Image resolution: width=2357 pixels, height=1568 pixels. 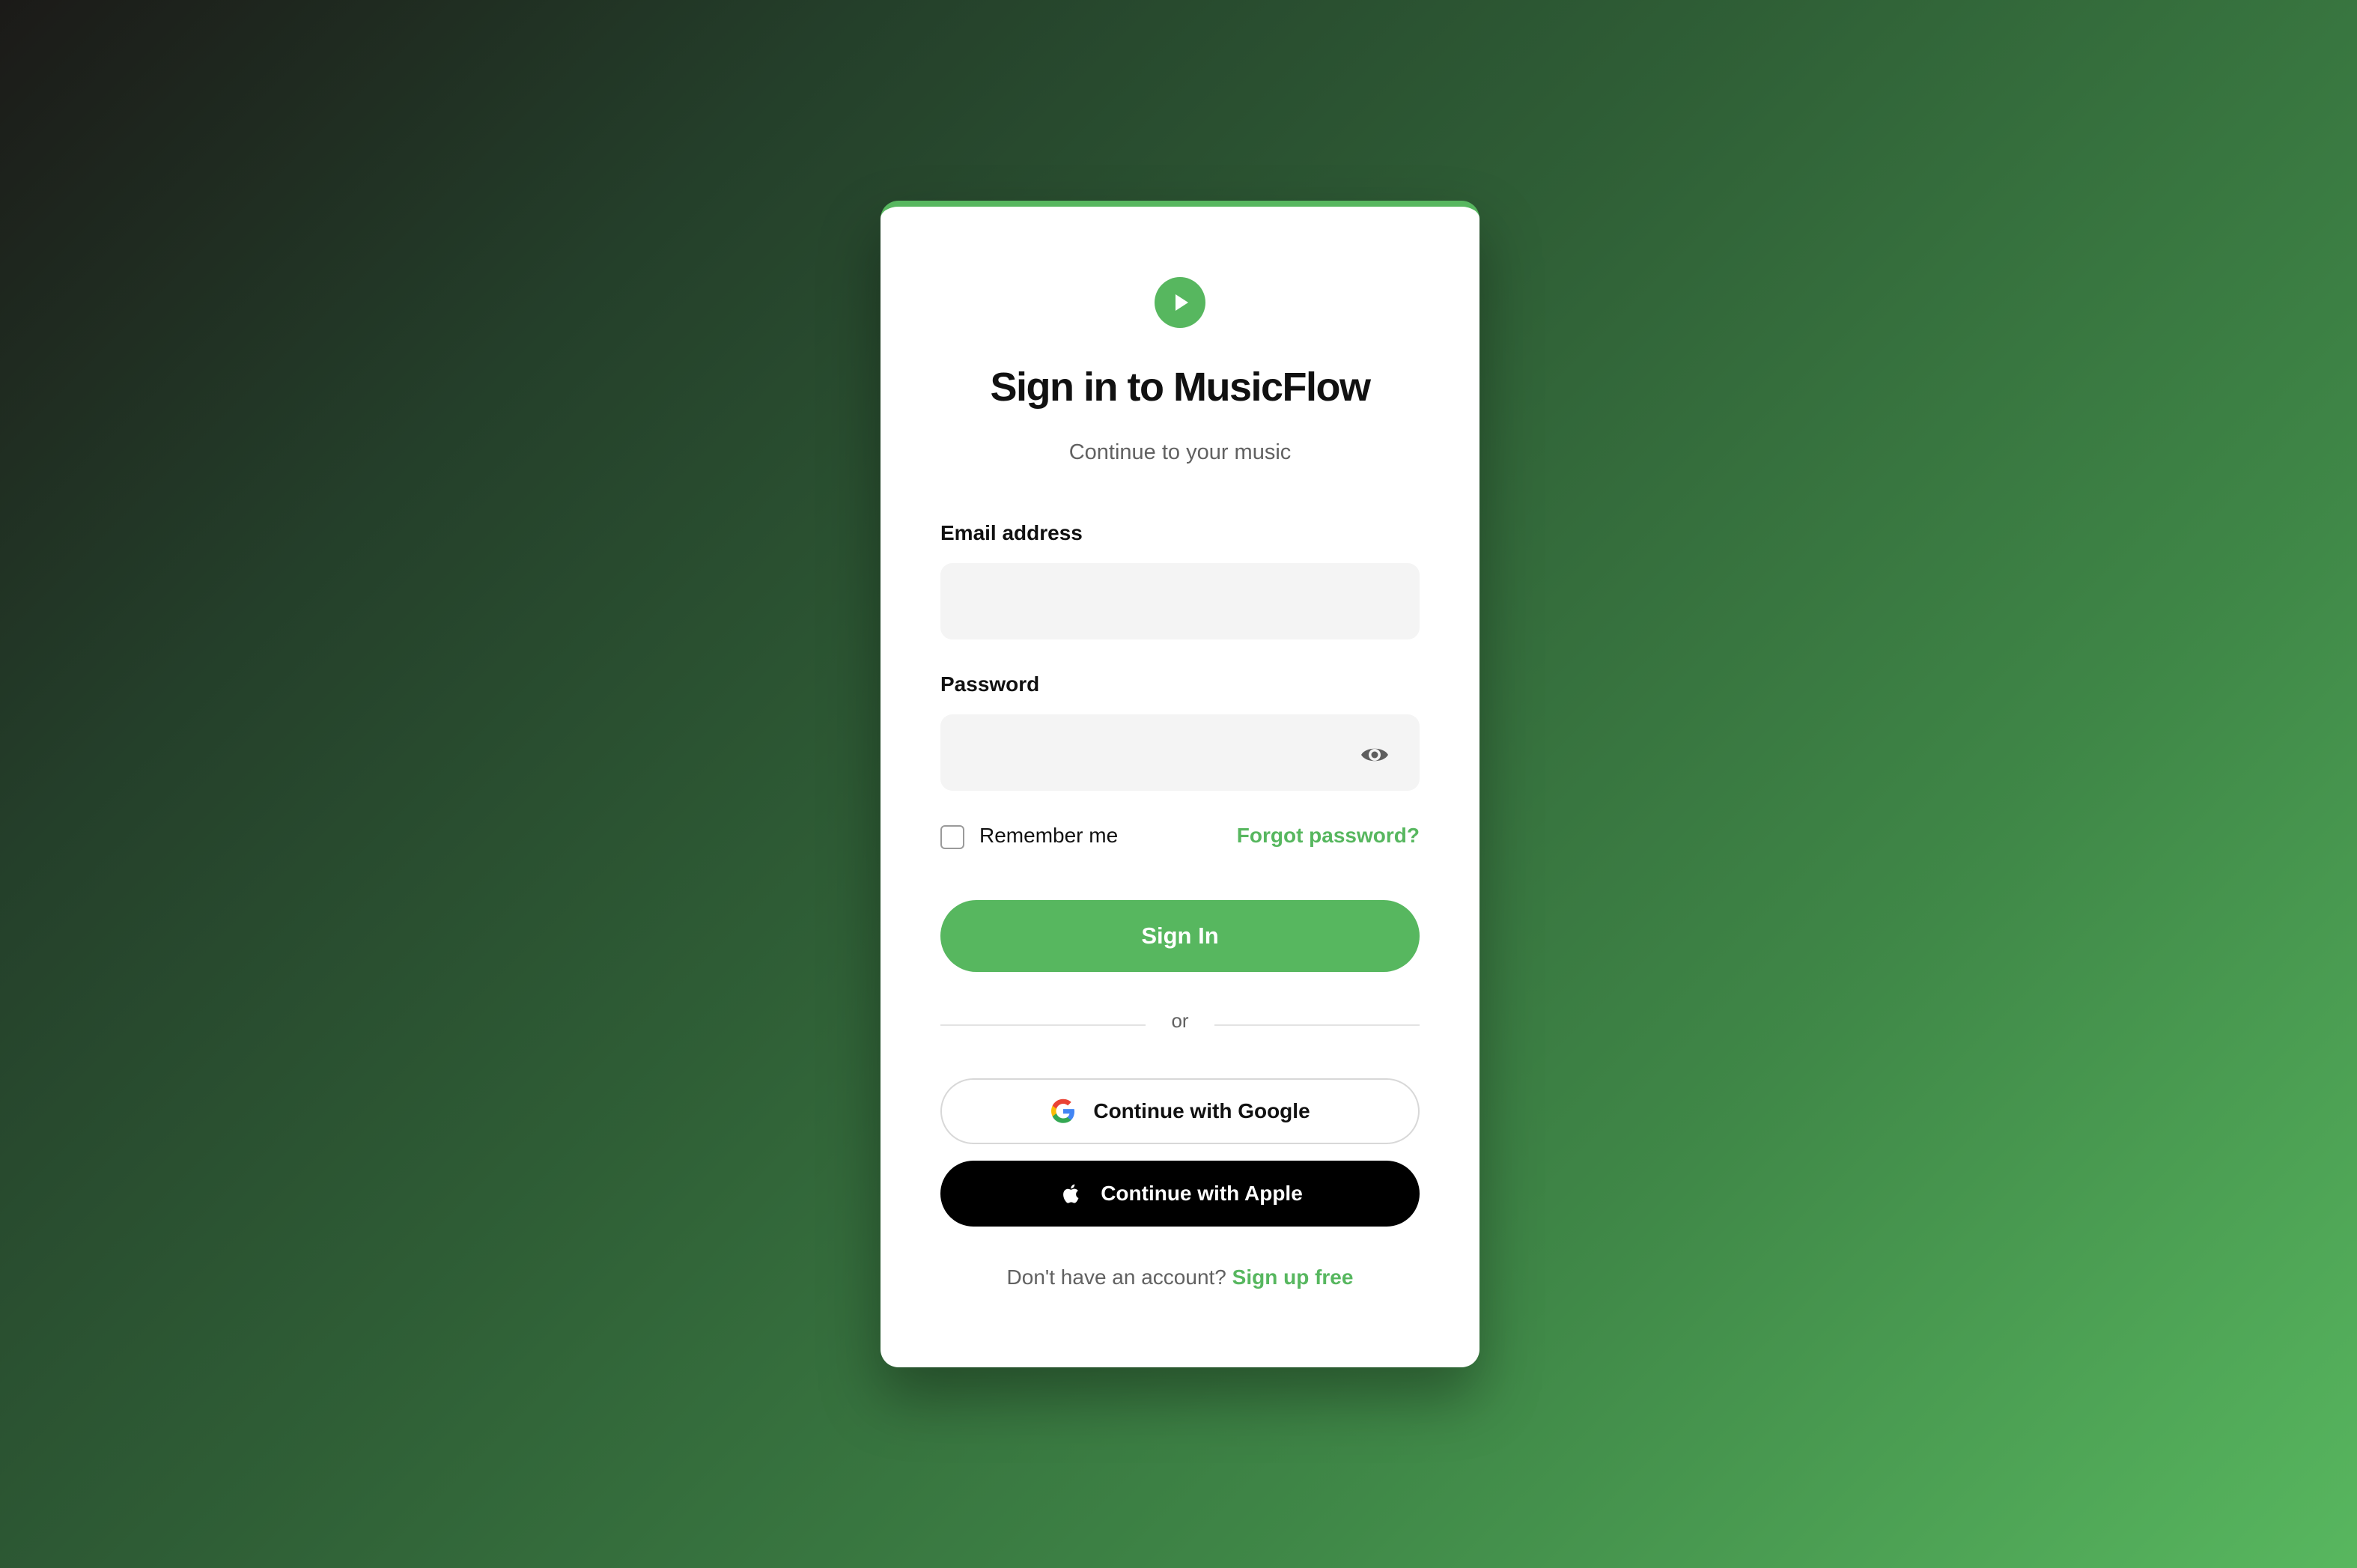 I want to click on google-signin-button: Continue with Google, so click(x=1180, y=1111).